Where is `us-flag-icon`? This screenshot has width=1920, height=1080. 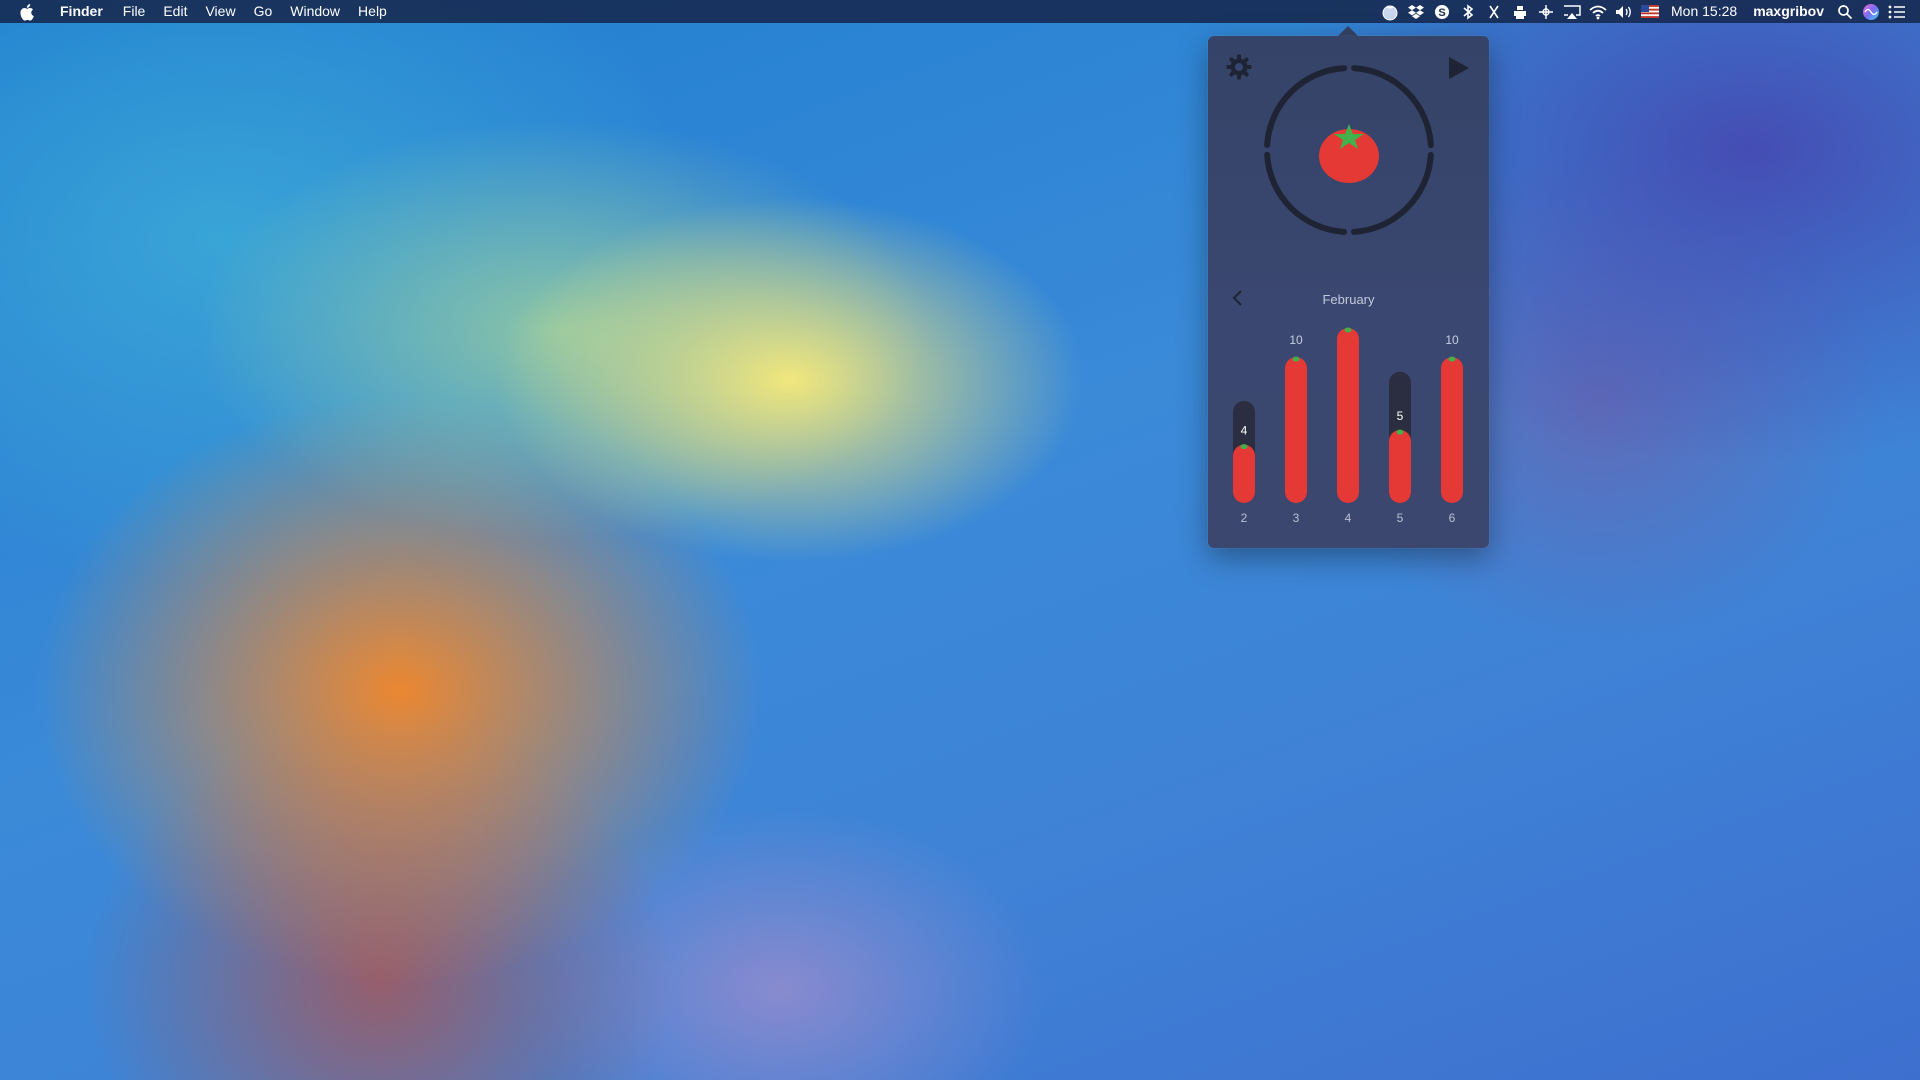 us-flag-icon is located at coordinates (1650, 11).